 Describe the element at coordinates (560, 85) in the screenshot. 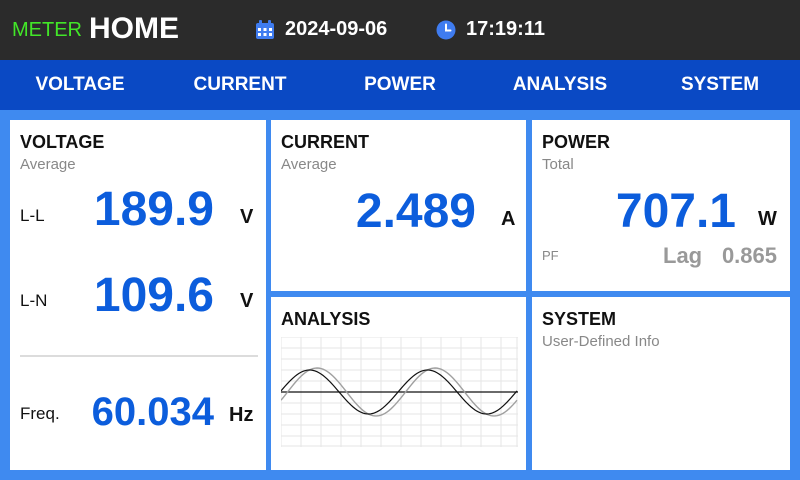

I see `tab-analysis: ANALYSIS` at that location.